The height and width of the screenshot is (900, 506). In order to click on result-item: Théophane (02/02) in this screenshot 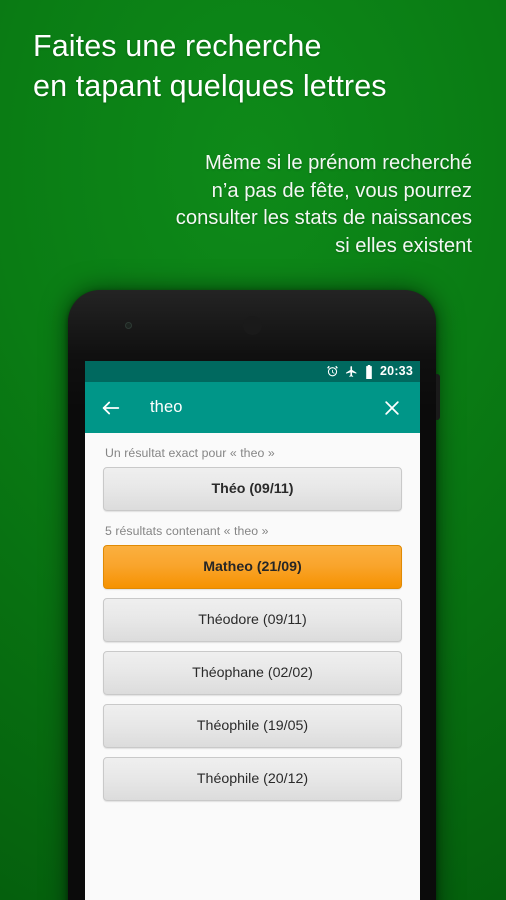, I will do `click(252, 673)`.